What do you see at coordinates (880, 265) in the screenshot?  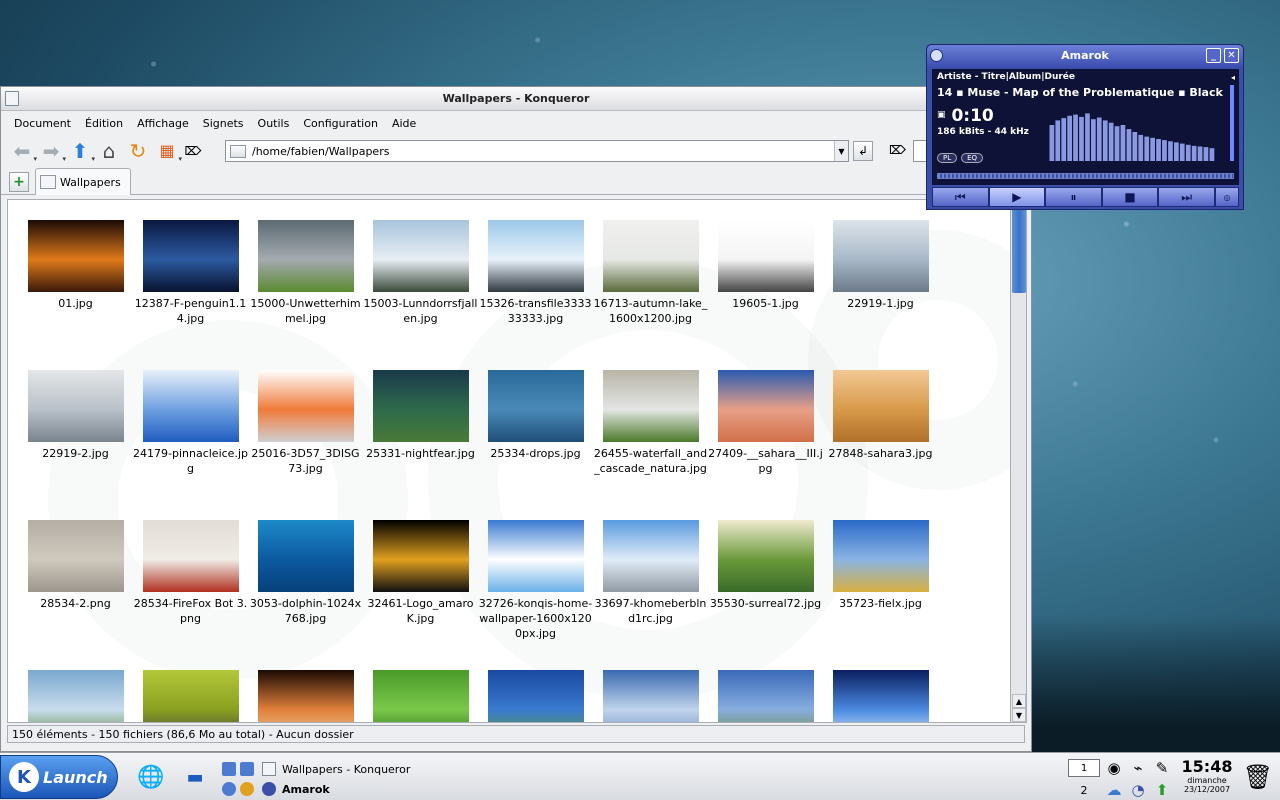 I see `file-item: 22919-1.jpg` at bounding box center [880, 265].